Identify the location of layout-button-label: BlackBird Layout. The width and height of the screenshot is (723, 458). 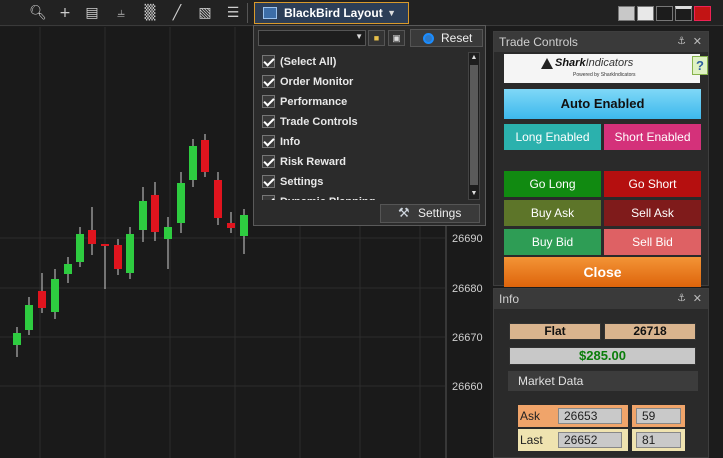
(333, 13).